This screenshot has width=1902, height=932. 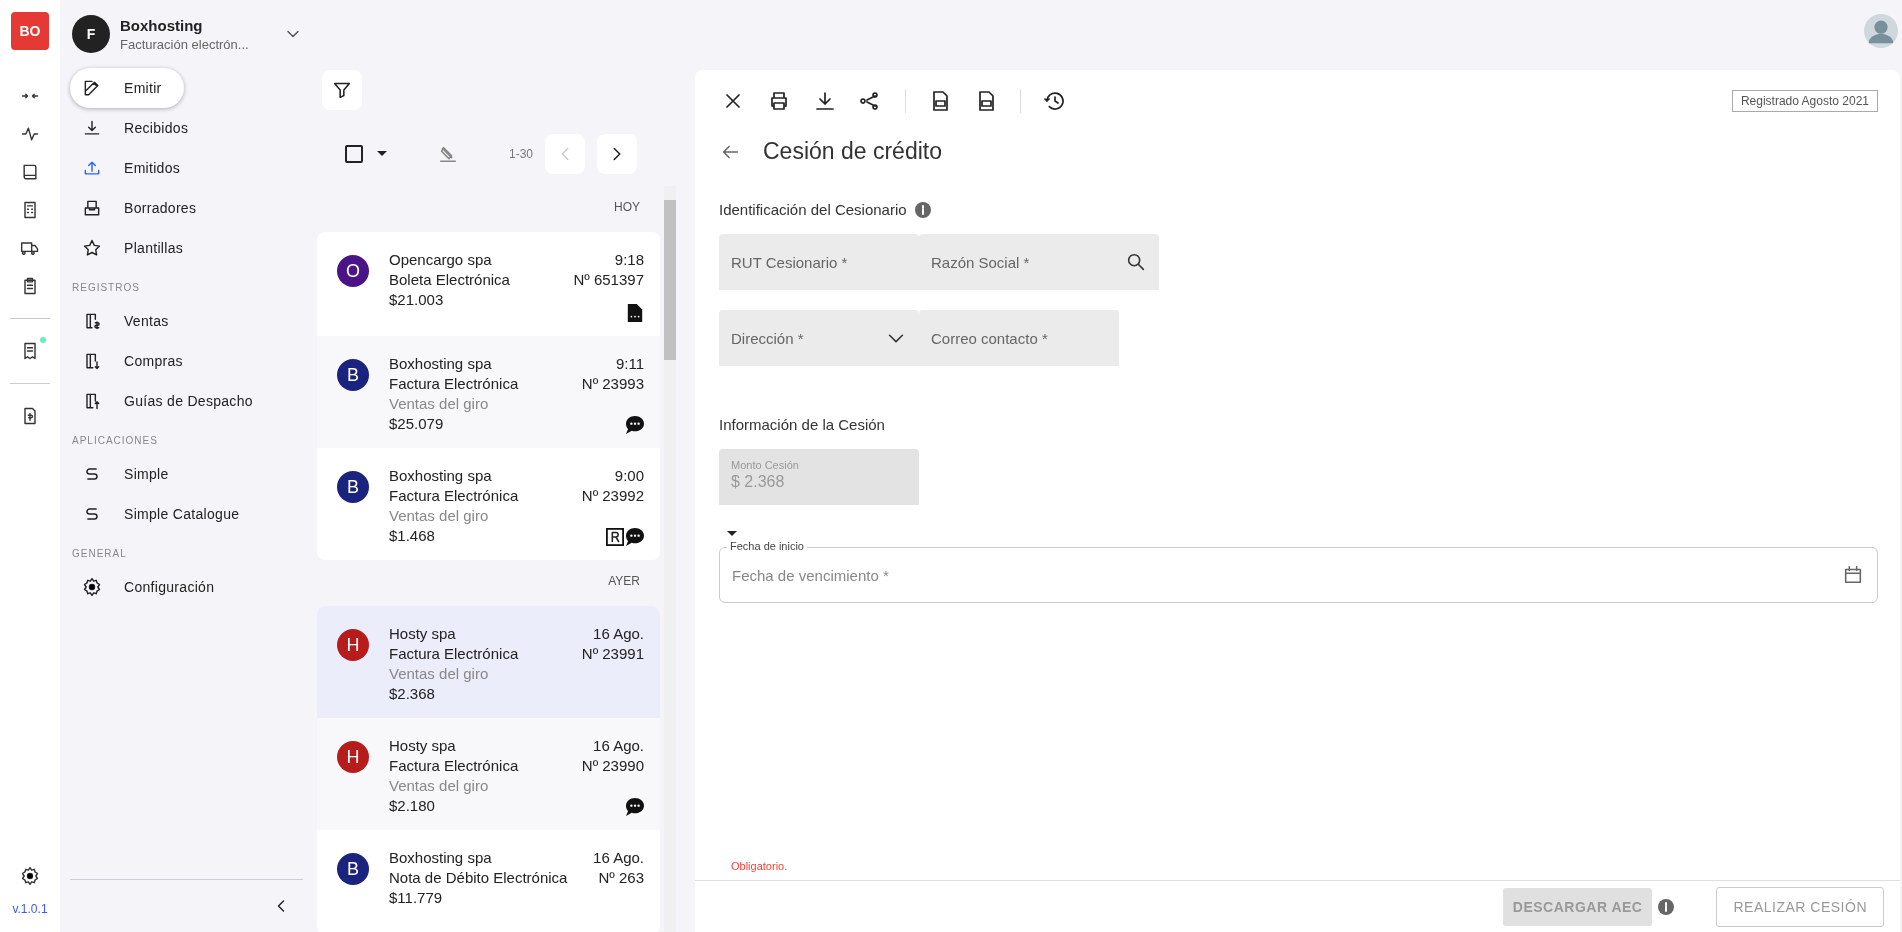 What do you see at coordinates (1804, 101) in the screenshot?
I see `registered-badge: Registrado Agosto 2021` at bounding box center [1804, 101].